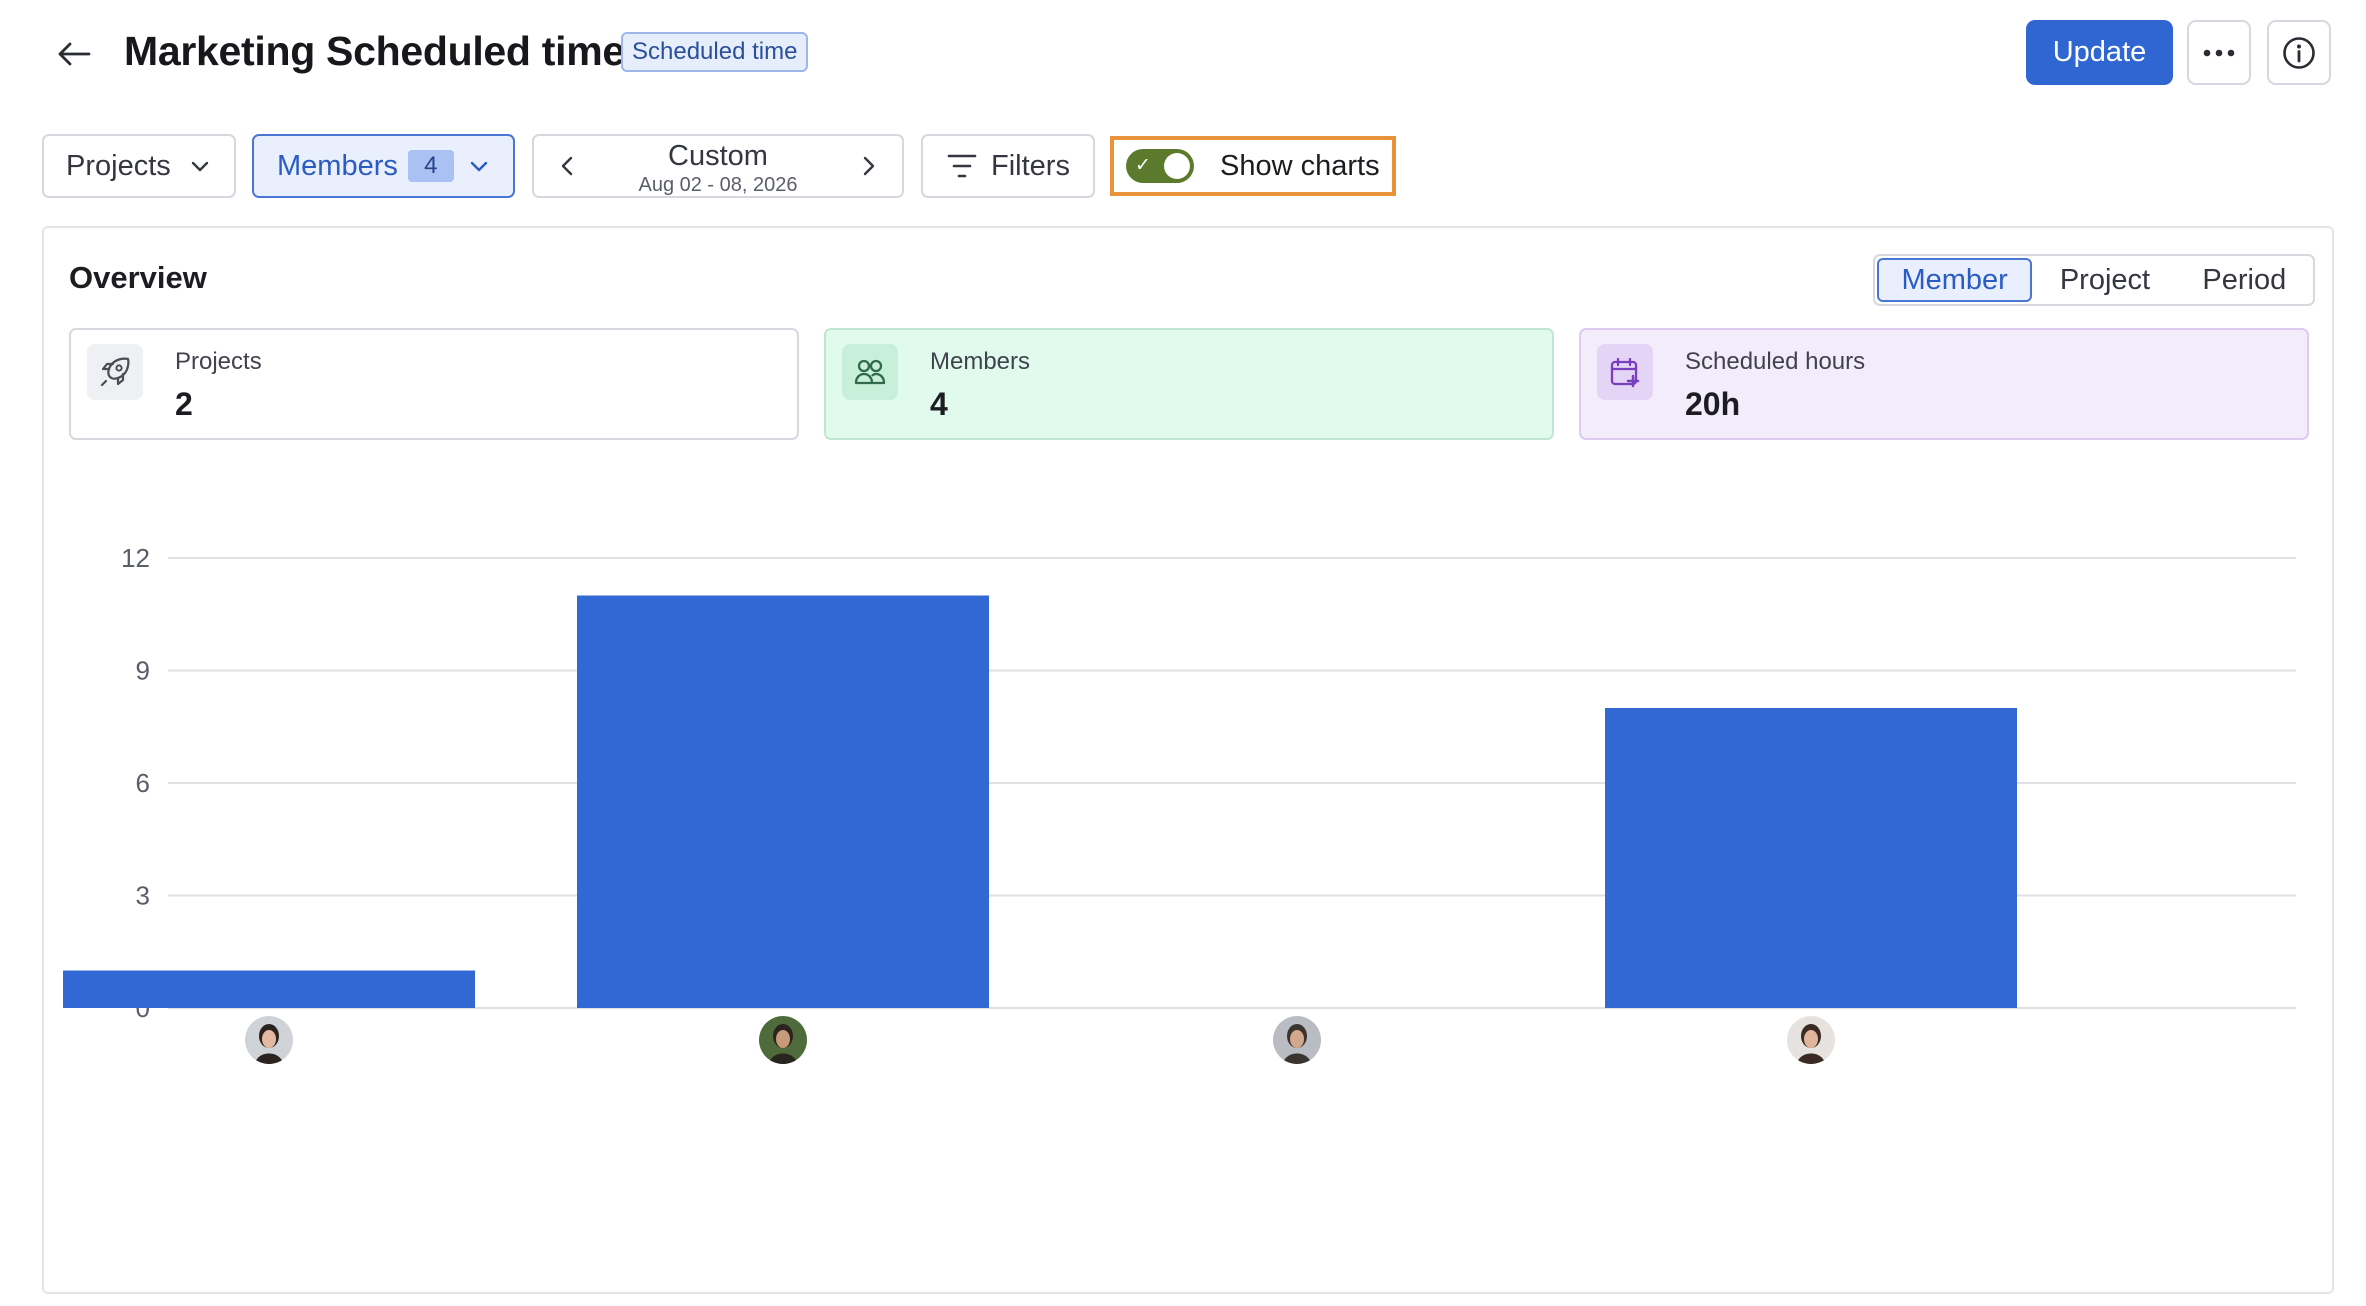 The width and height of the screenshot is (2366, 1306). Describe the element at coordinates (118, 165) in the screenshot. I see `projects-dropdown-label: Projects` at that location.